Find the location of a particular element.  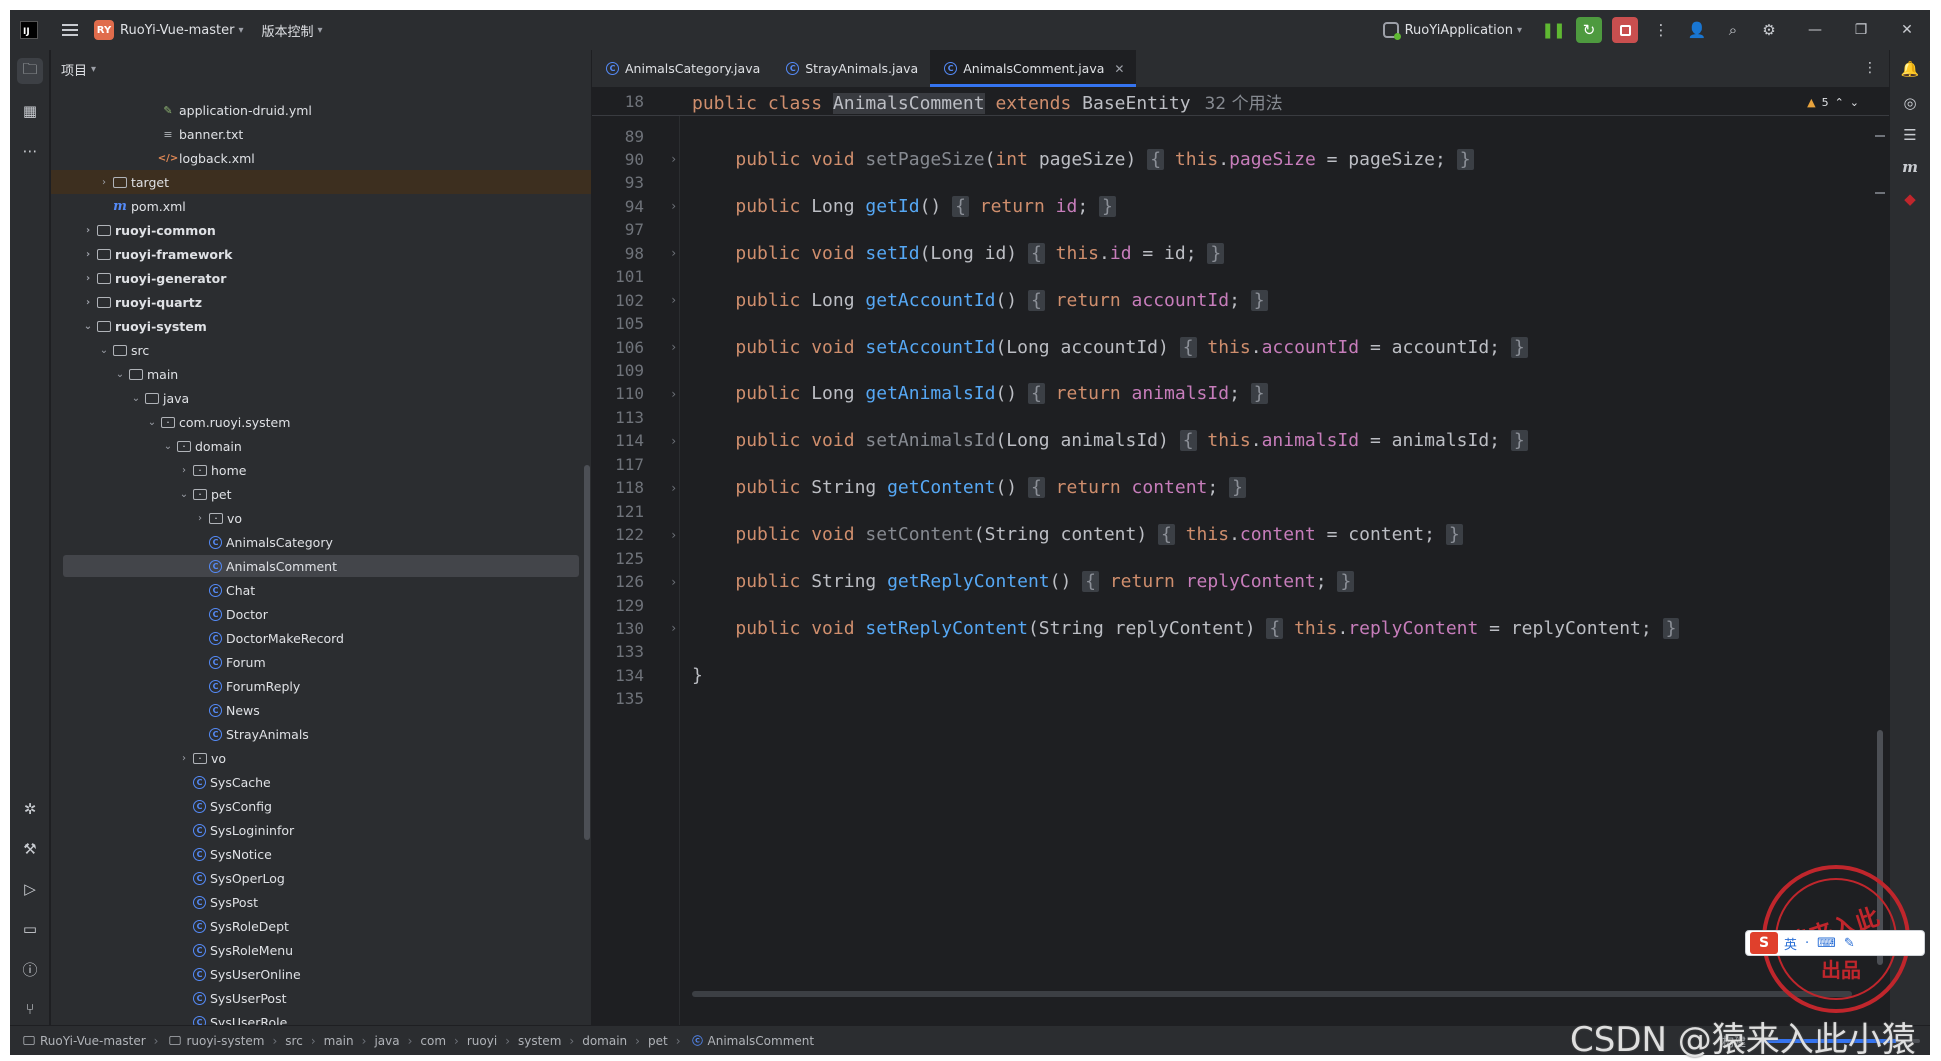

project-scrollbar is located at coordinates (587, 652).